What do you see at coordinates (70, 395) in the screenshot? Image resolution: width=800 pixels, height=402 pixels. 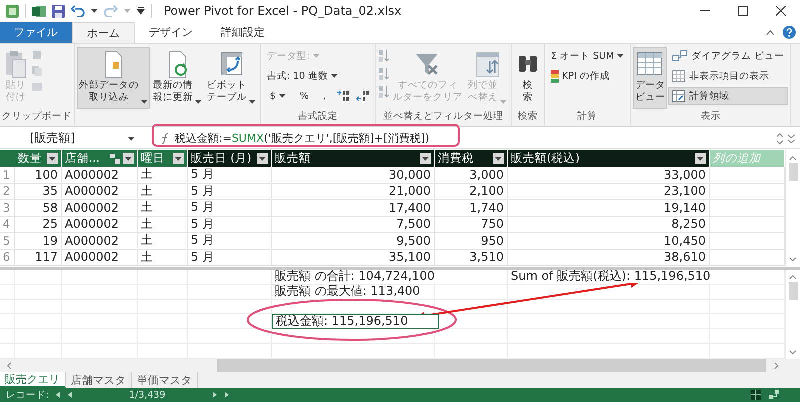 I see `previous-record-icon` at bounding box center [70, 395].